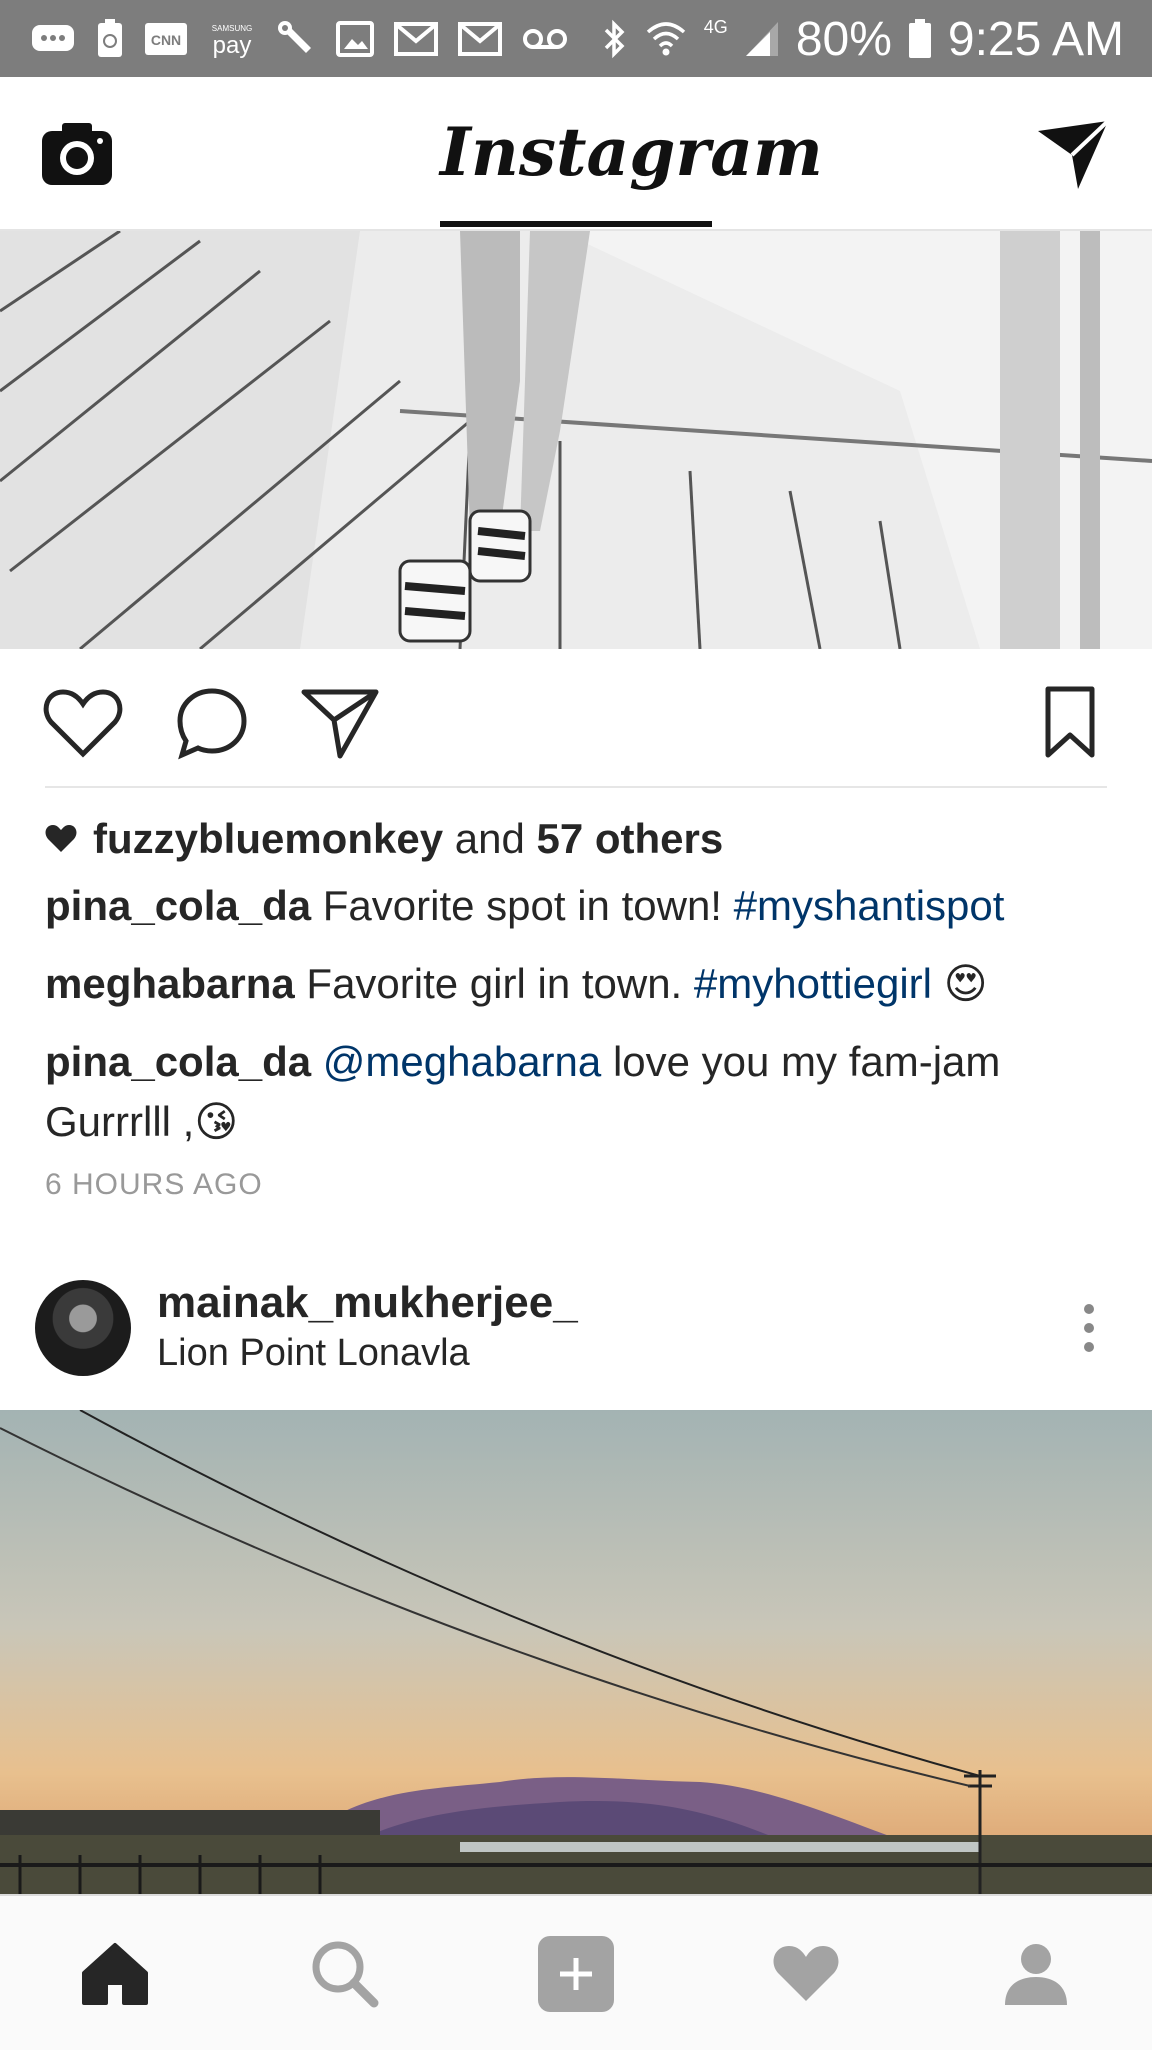 The width and height of the screenshot is (1152, 2050). Describe the element at coordinates (296, 39) in the screenshot. I see `wrench-icon` at that location.